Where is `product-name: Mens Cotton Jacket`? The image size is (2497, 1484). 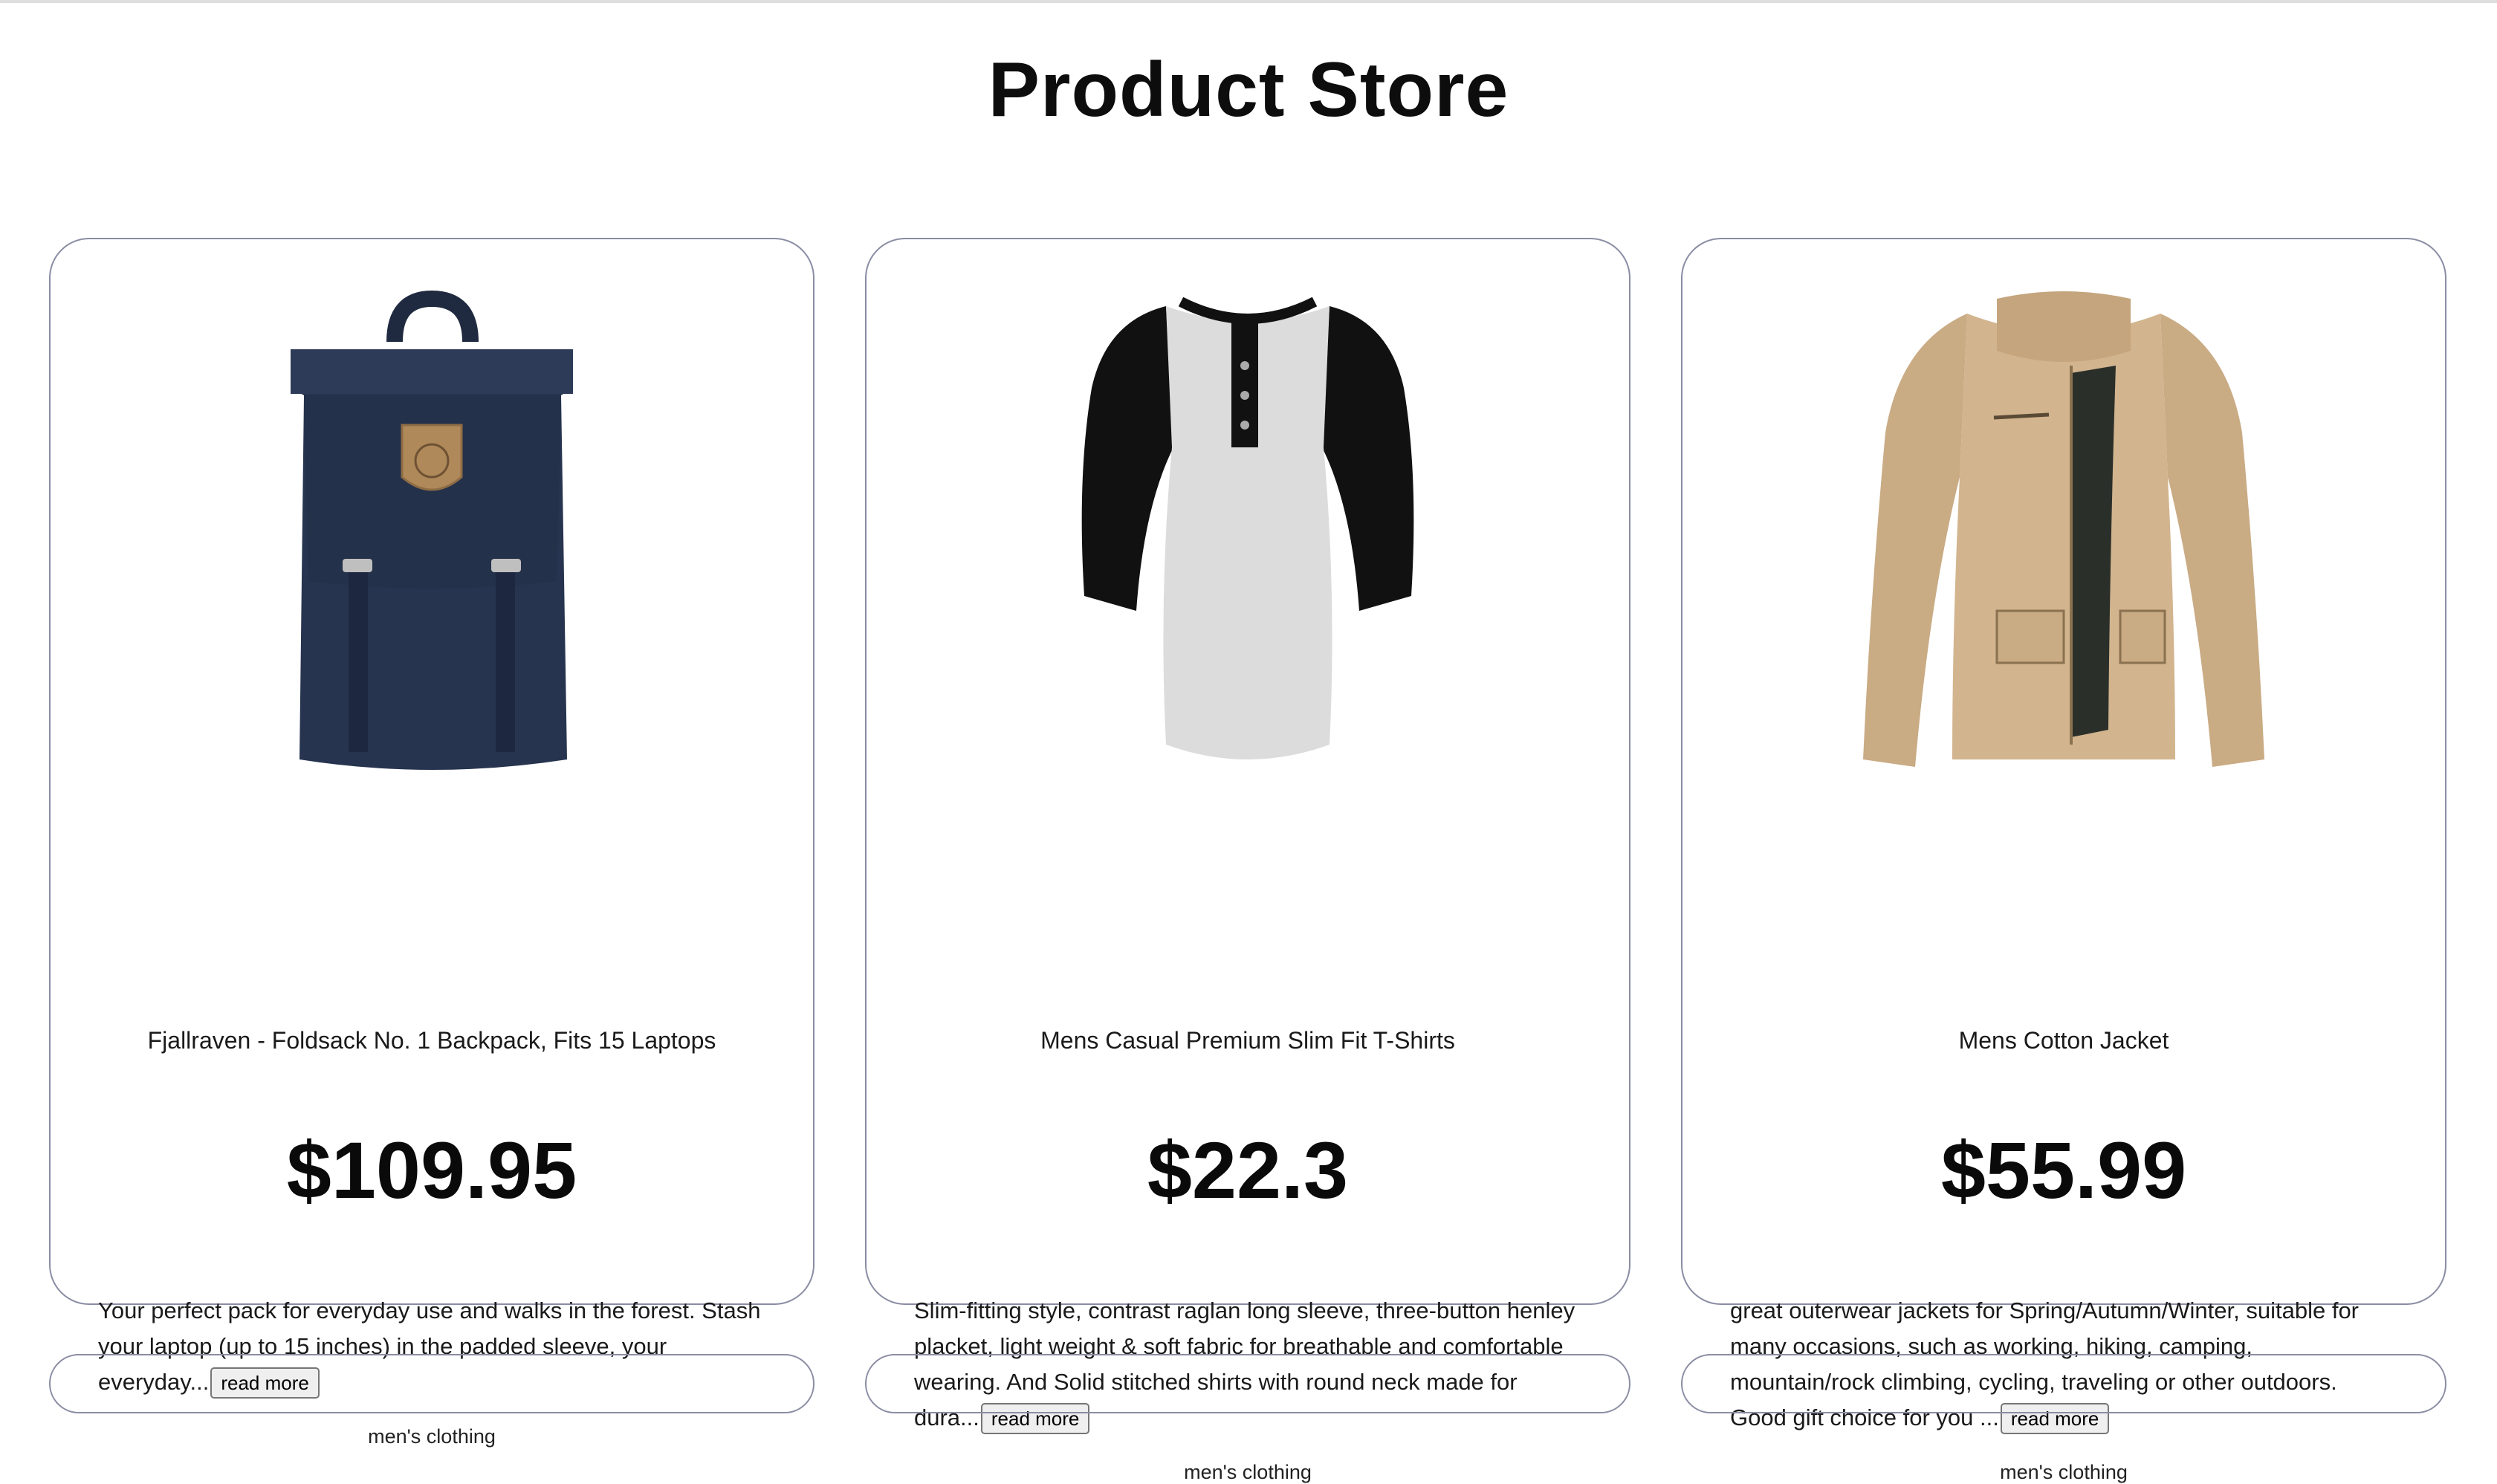
product-name: Mens Cotton Jacket is located at coordinates (2063, 1041).